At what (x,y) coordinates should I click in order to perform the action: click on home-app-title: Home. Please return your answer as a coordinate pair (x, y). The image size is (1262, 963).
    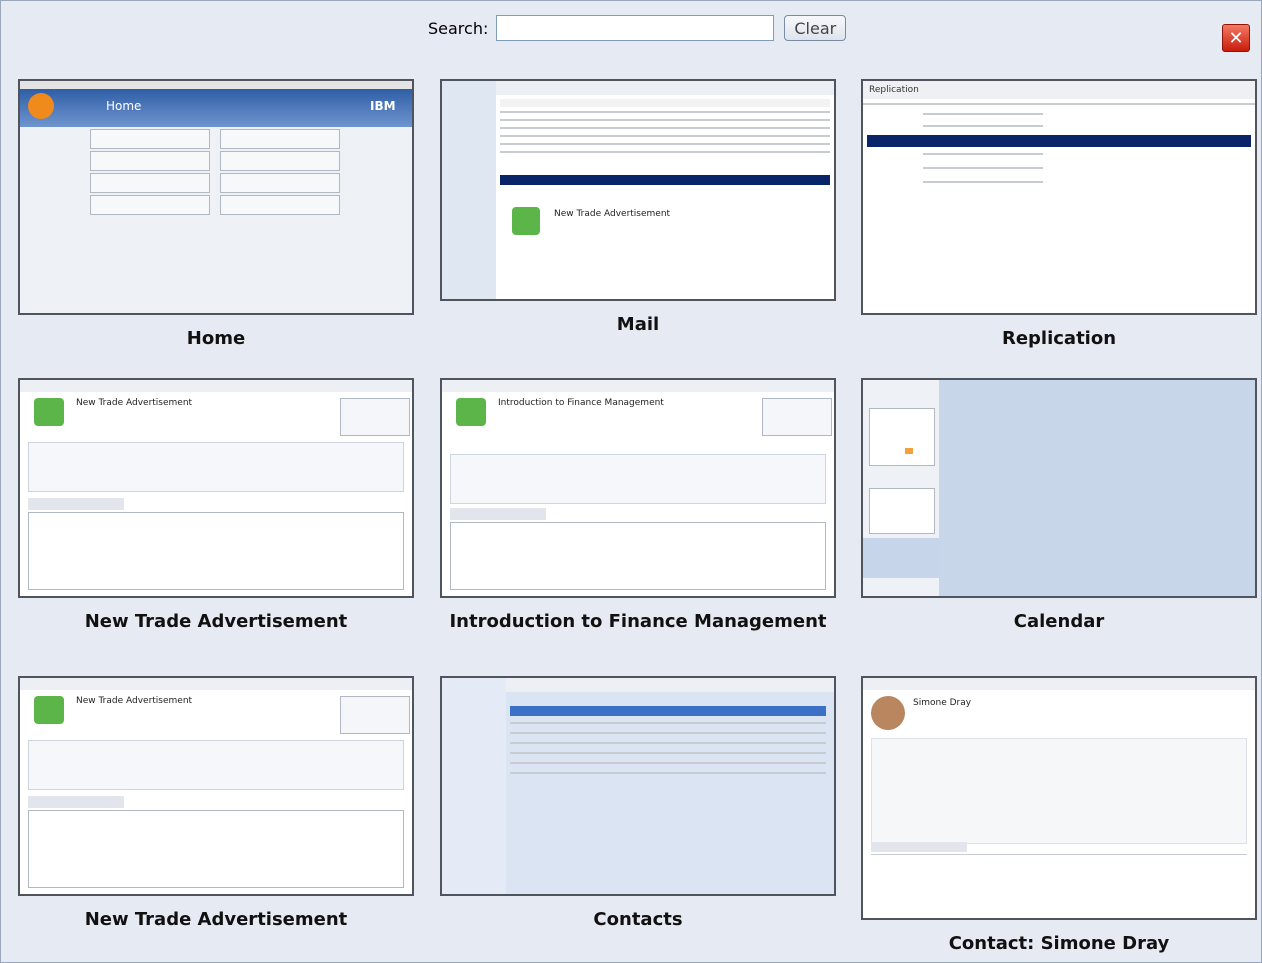
    Looking at the image, I should click on (124, 106).